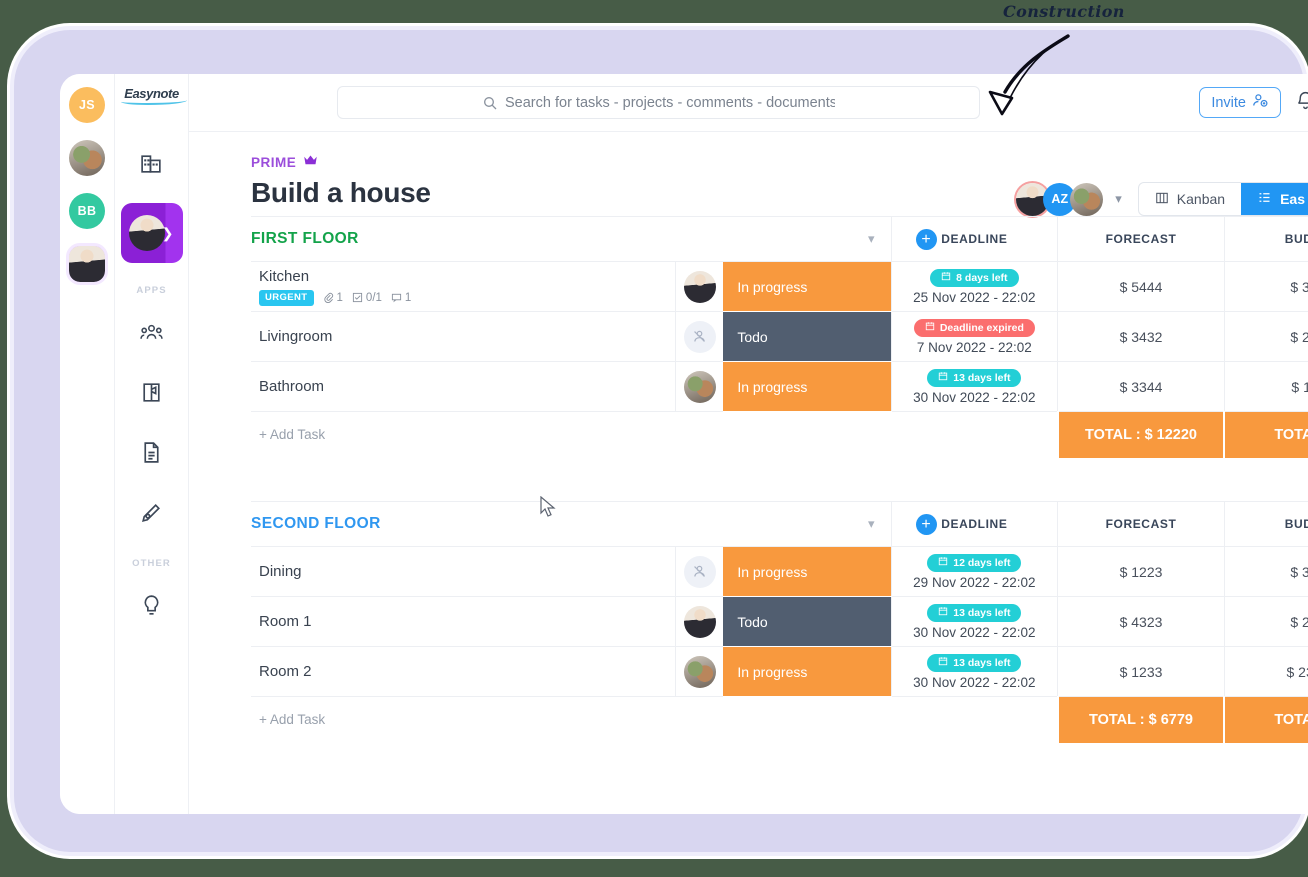 The width and height of the screenshot is (1308, 877). What do you see at coordinates (463, 286) in the screenshot?
I see `task-name-cell: Kitchen URGENT 1 0/1 1` at bounding box center [463, 286].